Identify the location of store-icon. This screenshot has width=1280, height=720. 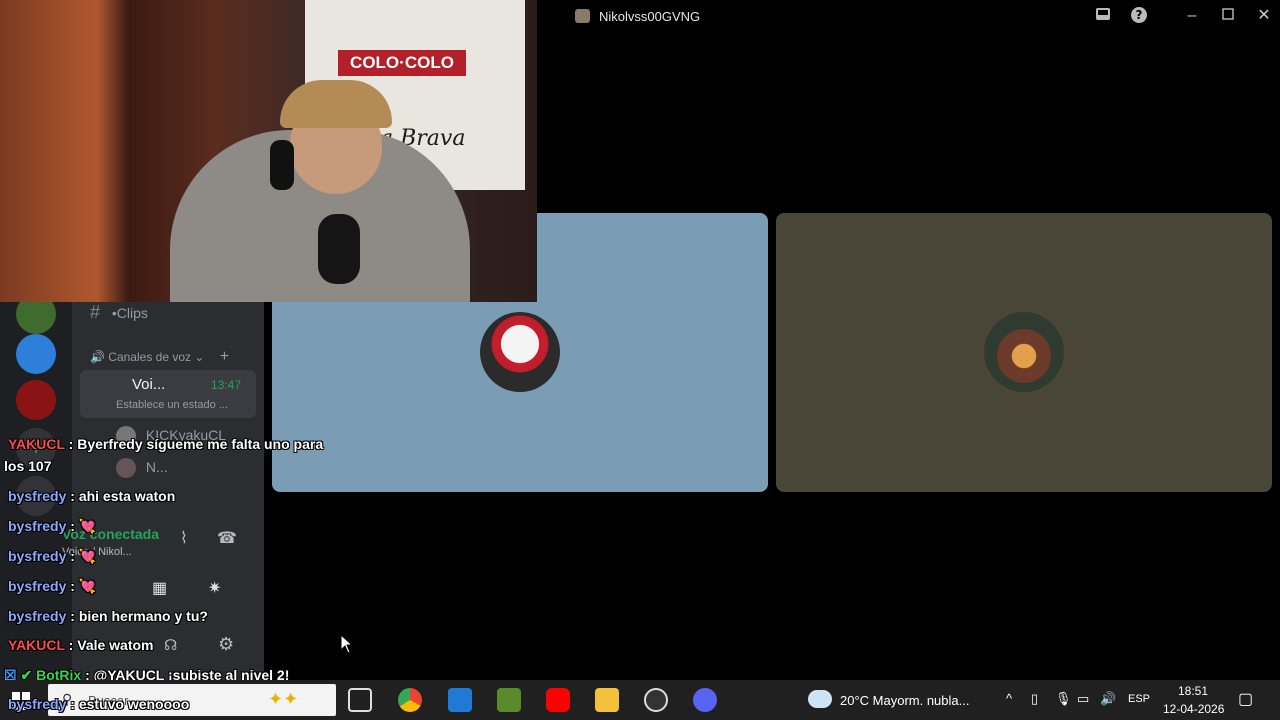
(460, 700).